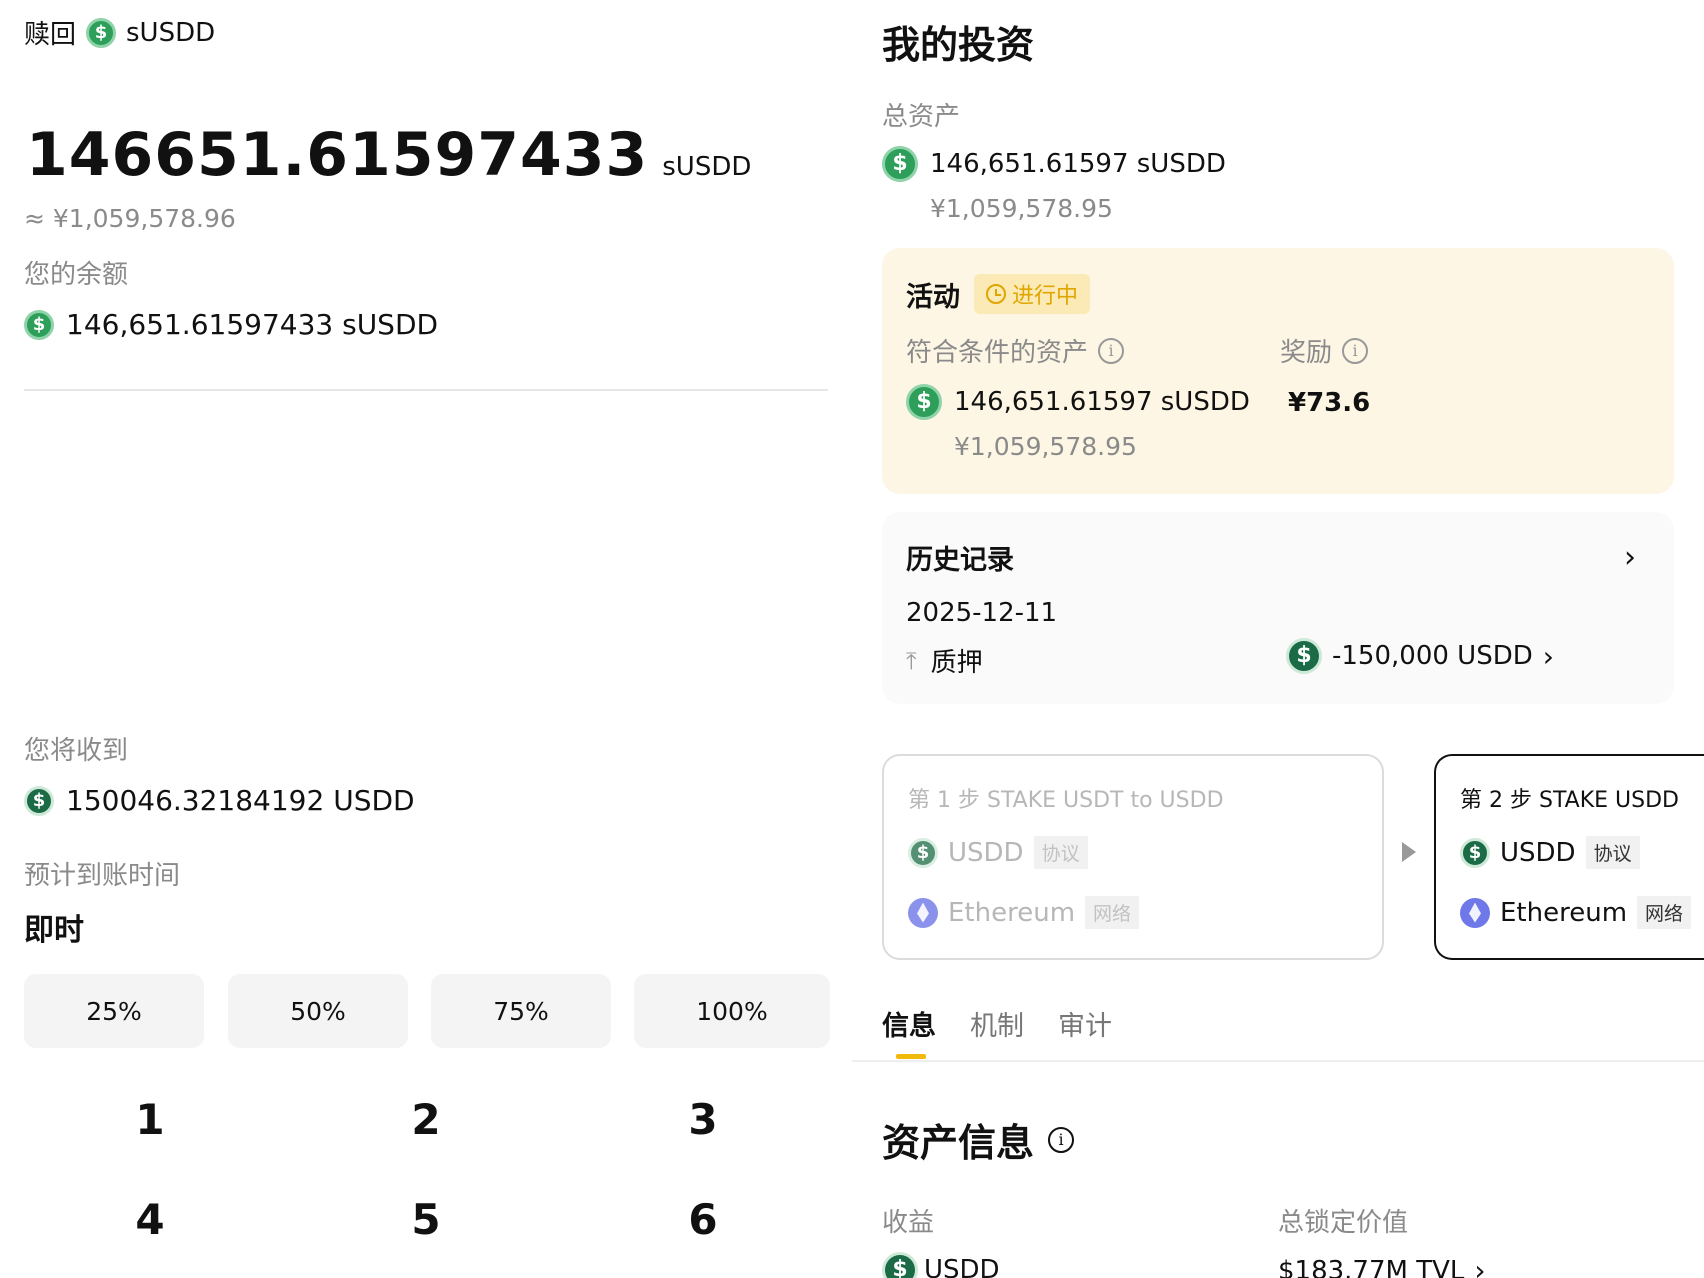 The width and height of the screenshot is (1704, 1278). Describe the element at coordinates (252, 324) in the screenshot. I see `balance-value: 146,651.61597433 sUSDD` at that location.